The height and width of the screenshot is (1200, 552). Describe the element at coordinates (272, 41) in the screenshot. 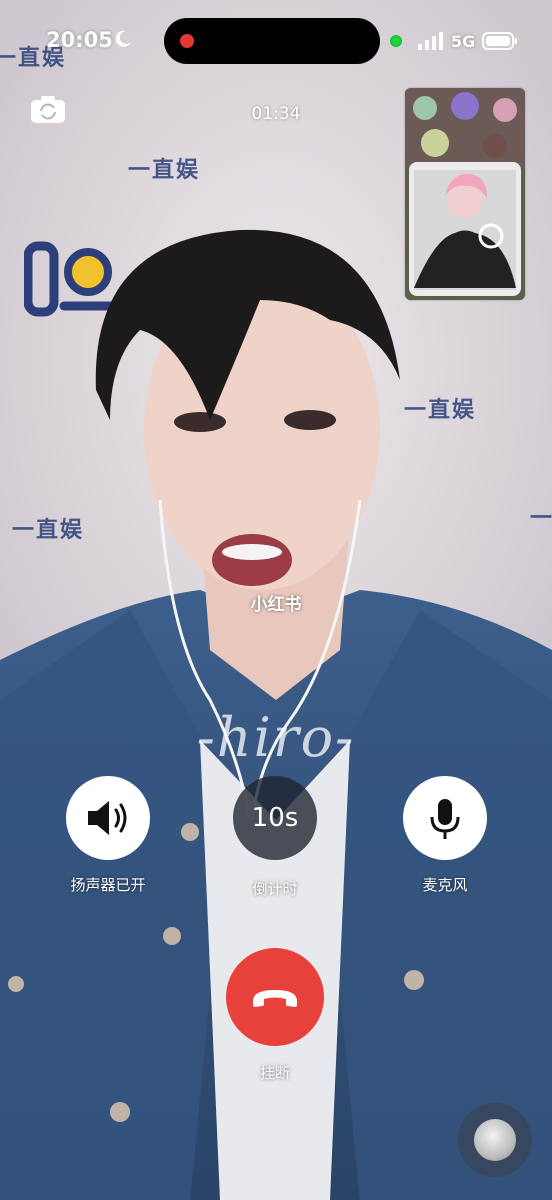

I see `dynamic-island` at that location.